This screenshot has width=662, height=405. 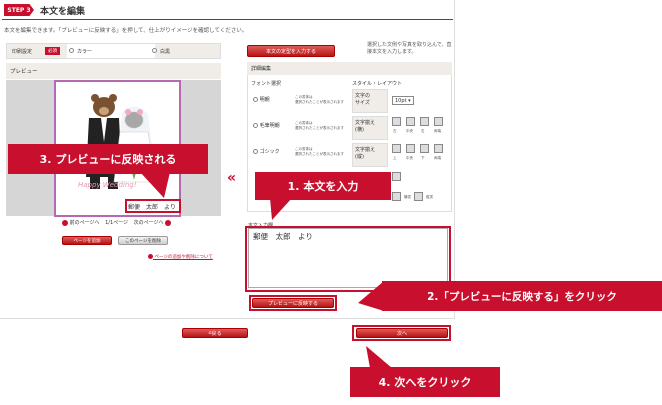 What do you see at coordinates (370, 101) in the screenshot?
I see `font-size-label: 文字の サイズ` at bounding box center [370, 101].